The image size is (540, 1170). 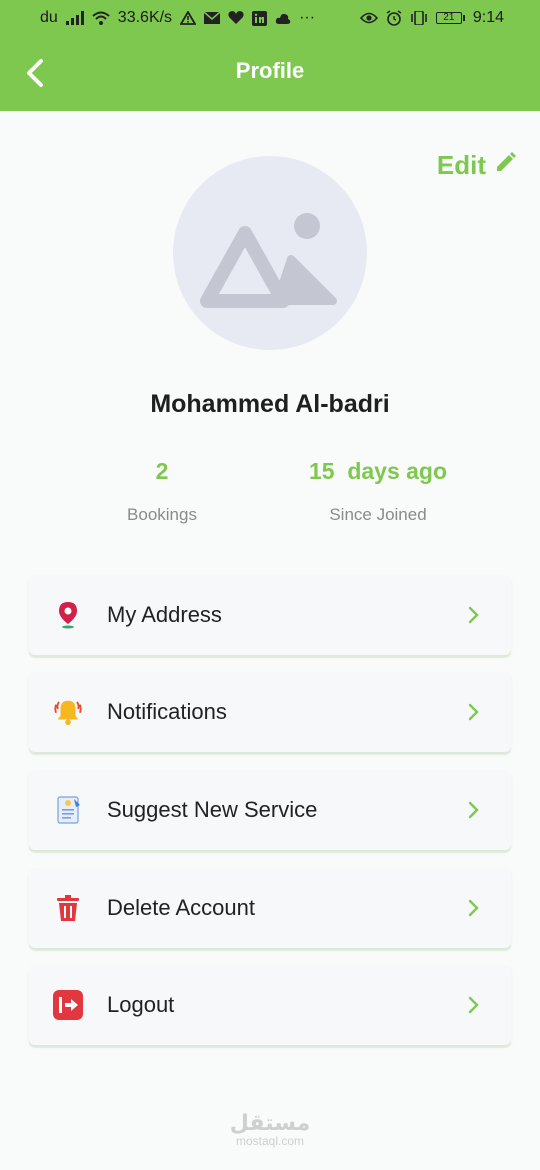 I want to click on wifi-icon, so click(x=101, y=18).